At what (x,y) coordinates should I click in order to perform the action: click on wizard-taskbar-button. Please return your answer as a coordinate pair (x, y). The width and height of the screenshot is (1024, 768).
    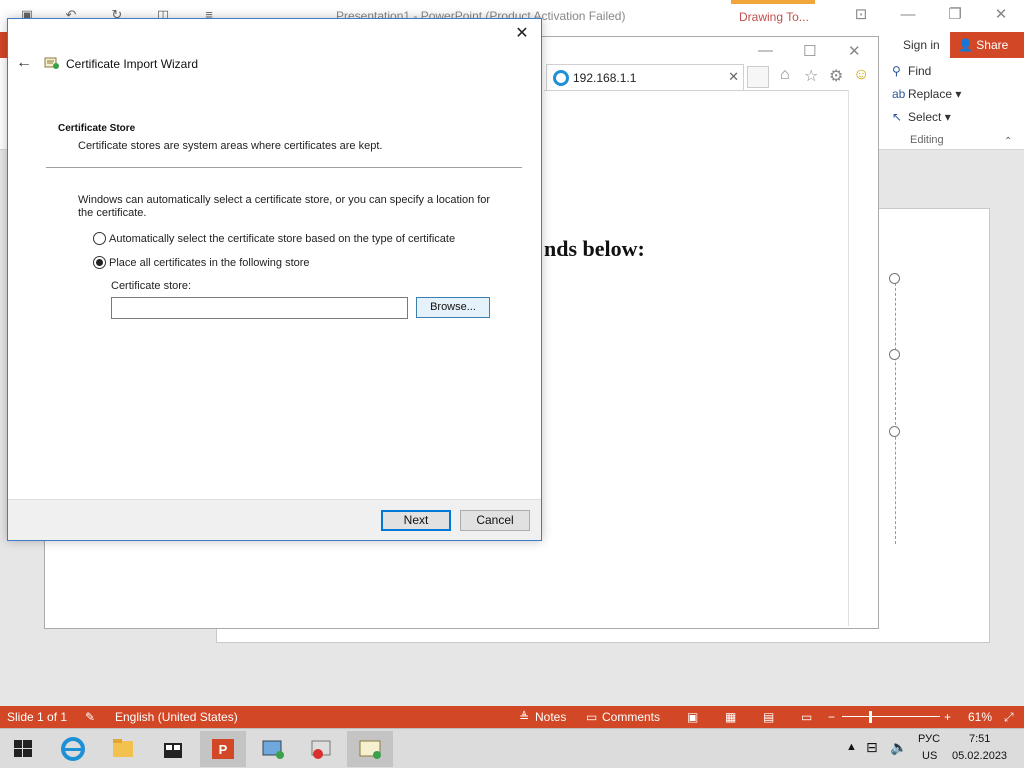
    Looking at the image, I should click on (370, 749).